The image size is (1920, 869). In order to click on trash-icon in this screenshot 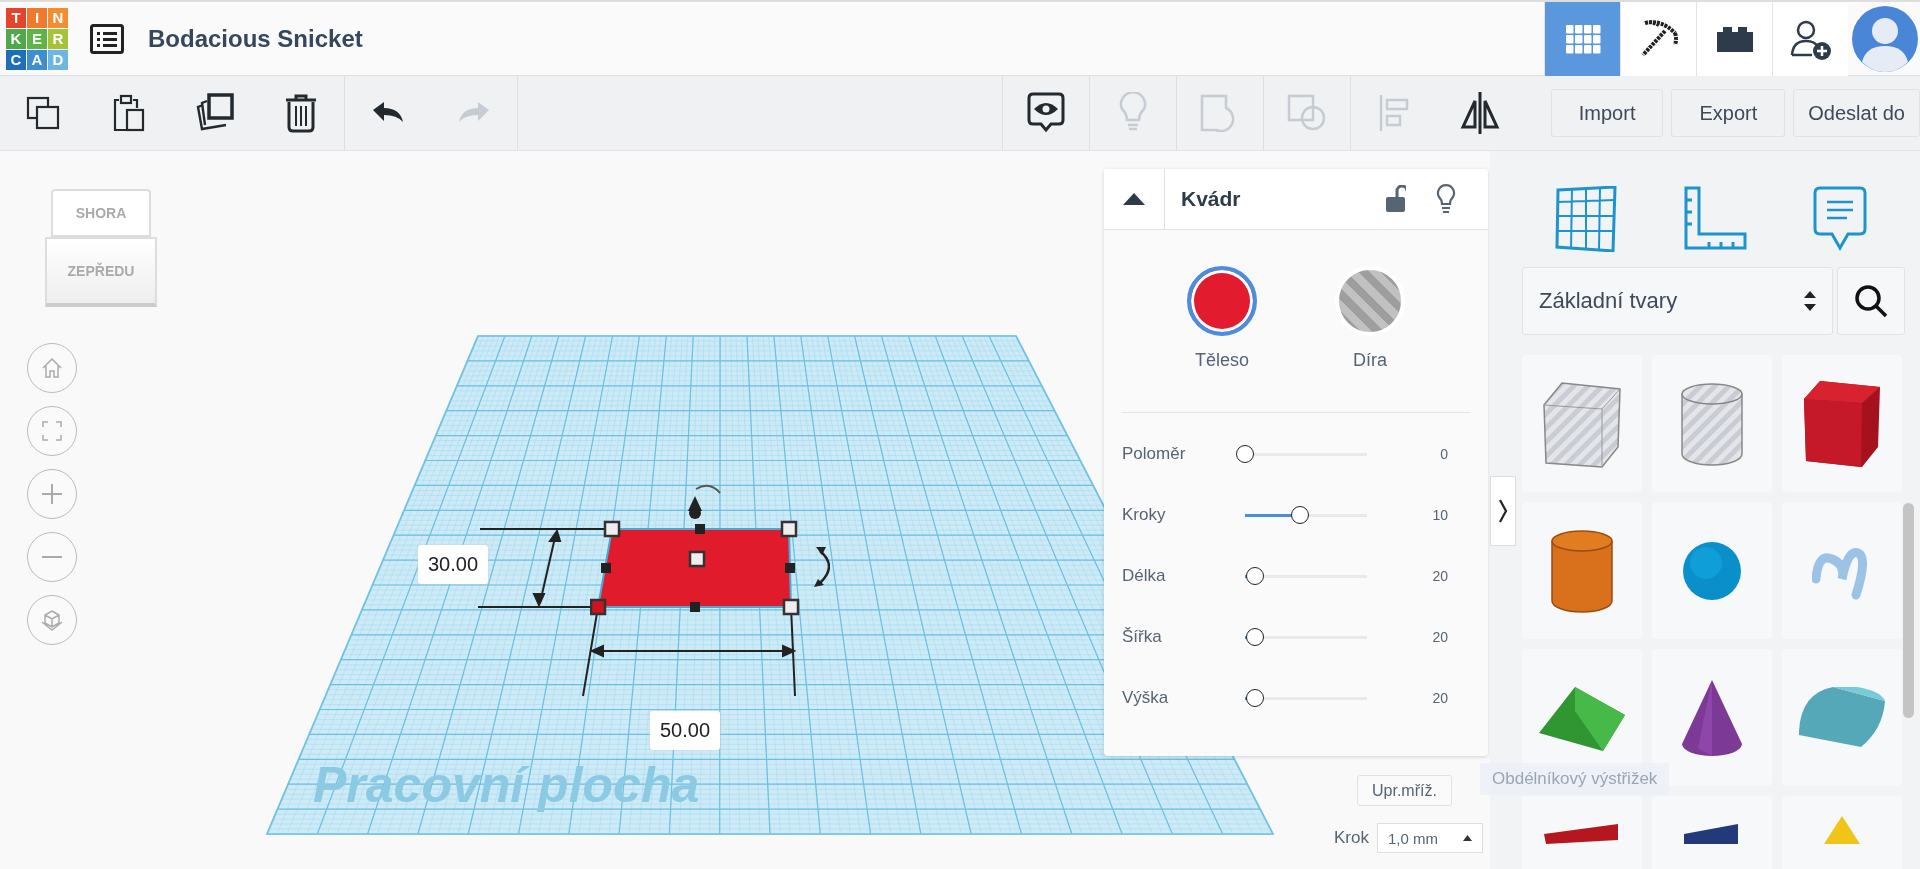, I will do `click(301, 113)`.